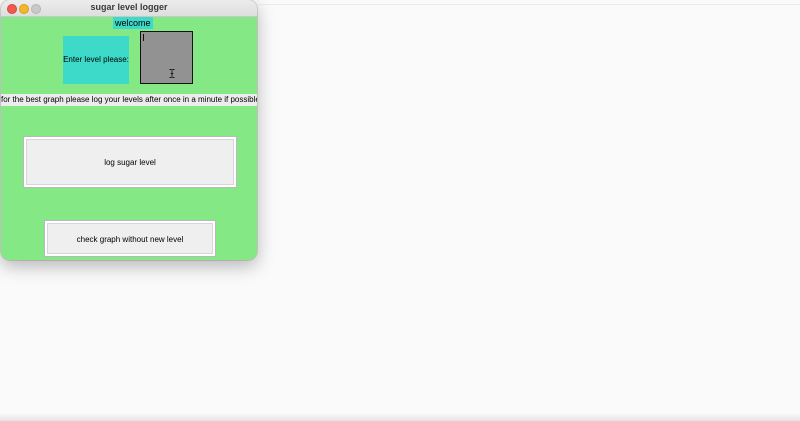 The width and height of the screenshot is (800, 421). What do you see at coordinates (400, 417) in the screenshot?
I see `desktop-bottom-shadow` at bounding box center [400, 417].